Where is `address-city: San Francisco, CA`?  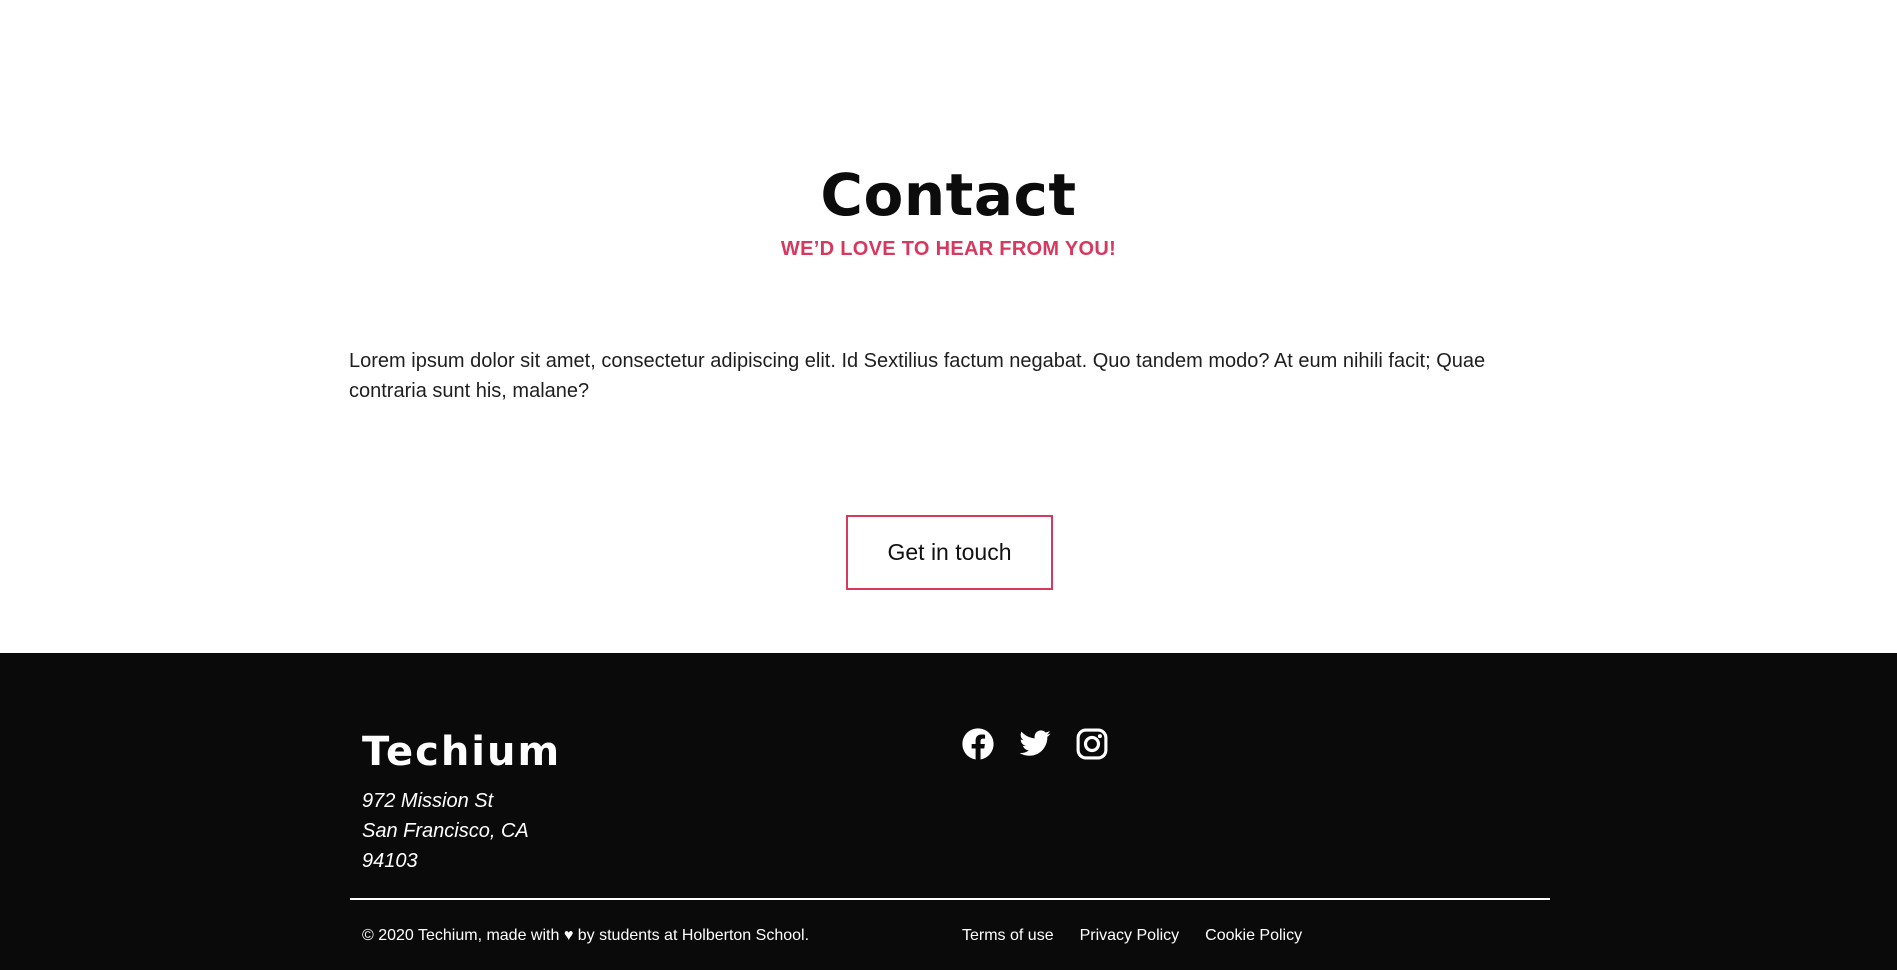
address-city: San Francisco, CA is located at coordinates (445, 831).